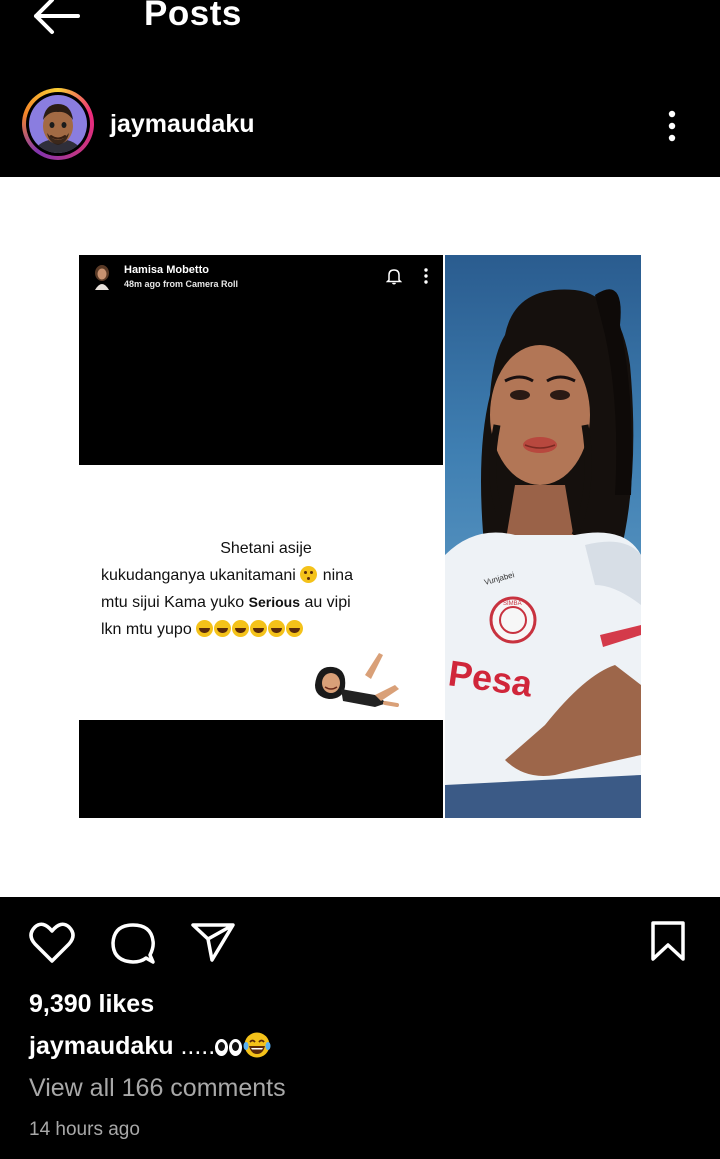 The image size is (720, 1159). Describe the element at coordinates (182, 124) in the screenshot. I see `post-username: jaymaudaku` at that location.